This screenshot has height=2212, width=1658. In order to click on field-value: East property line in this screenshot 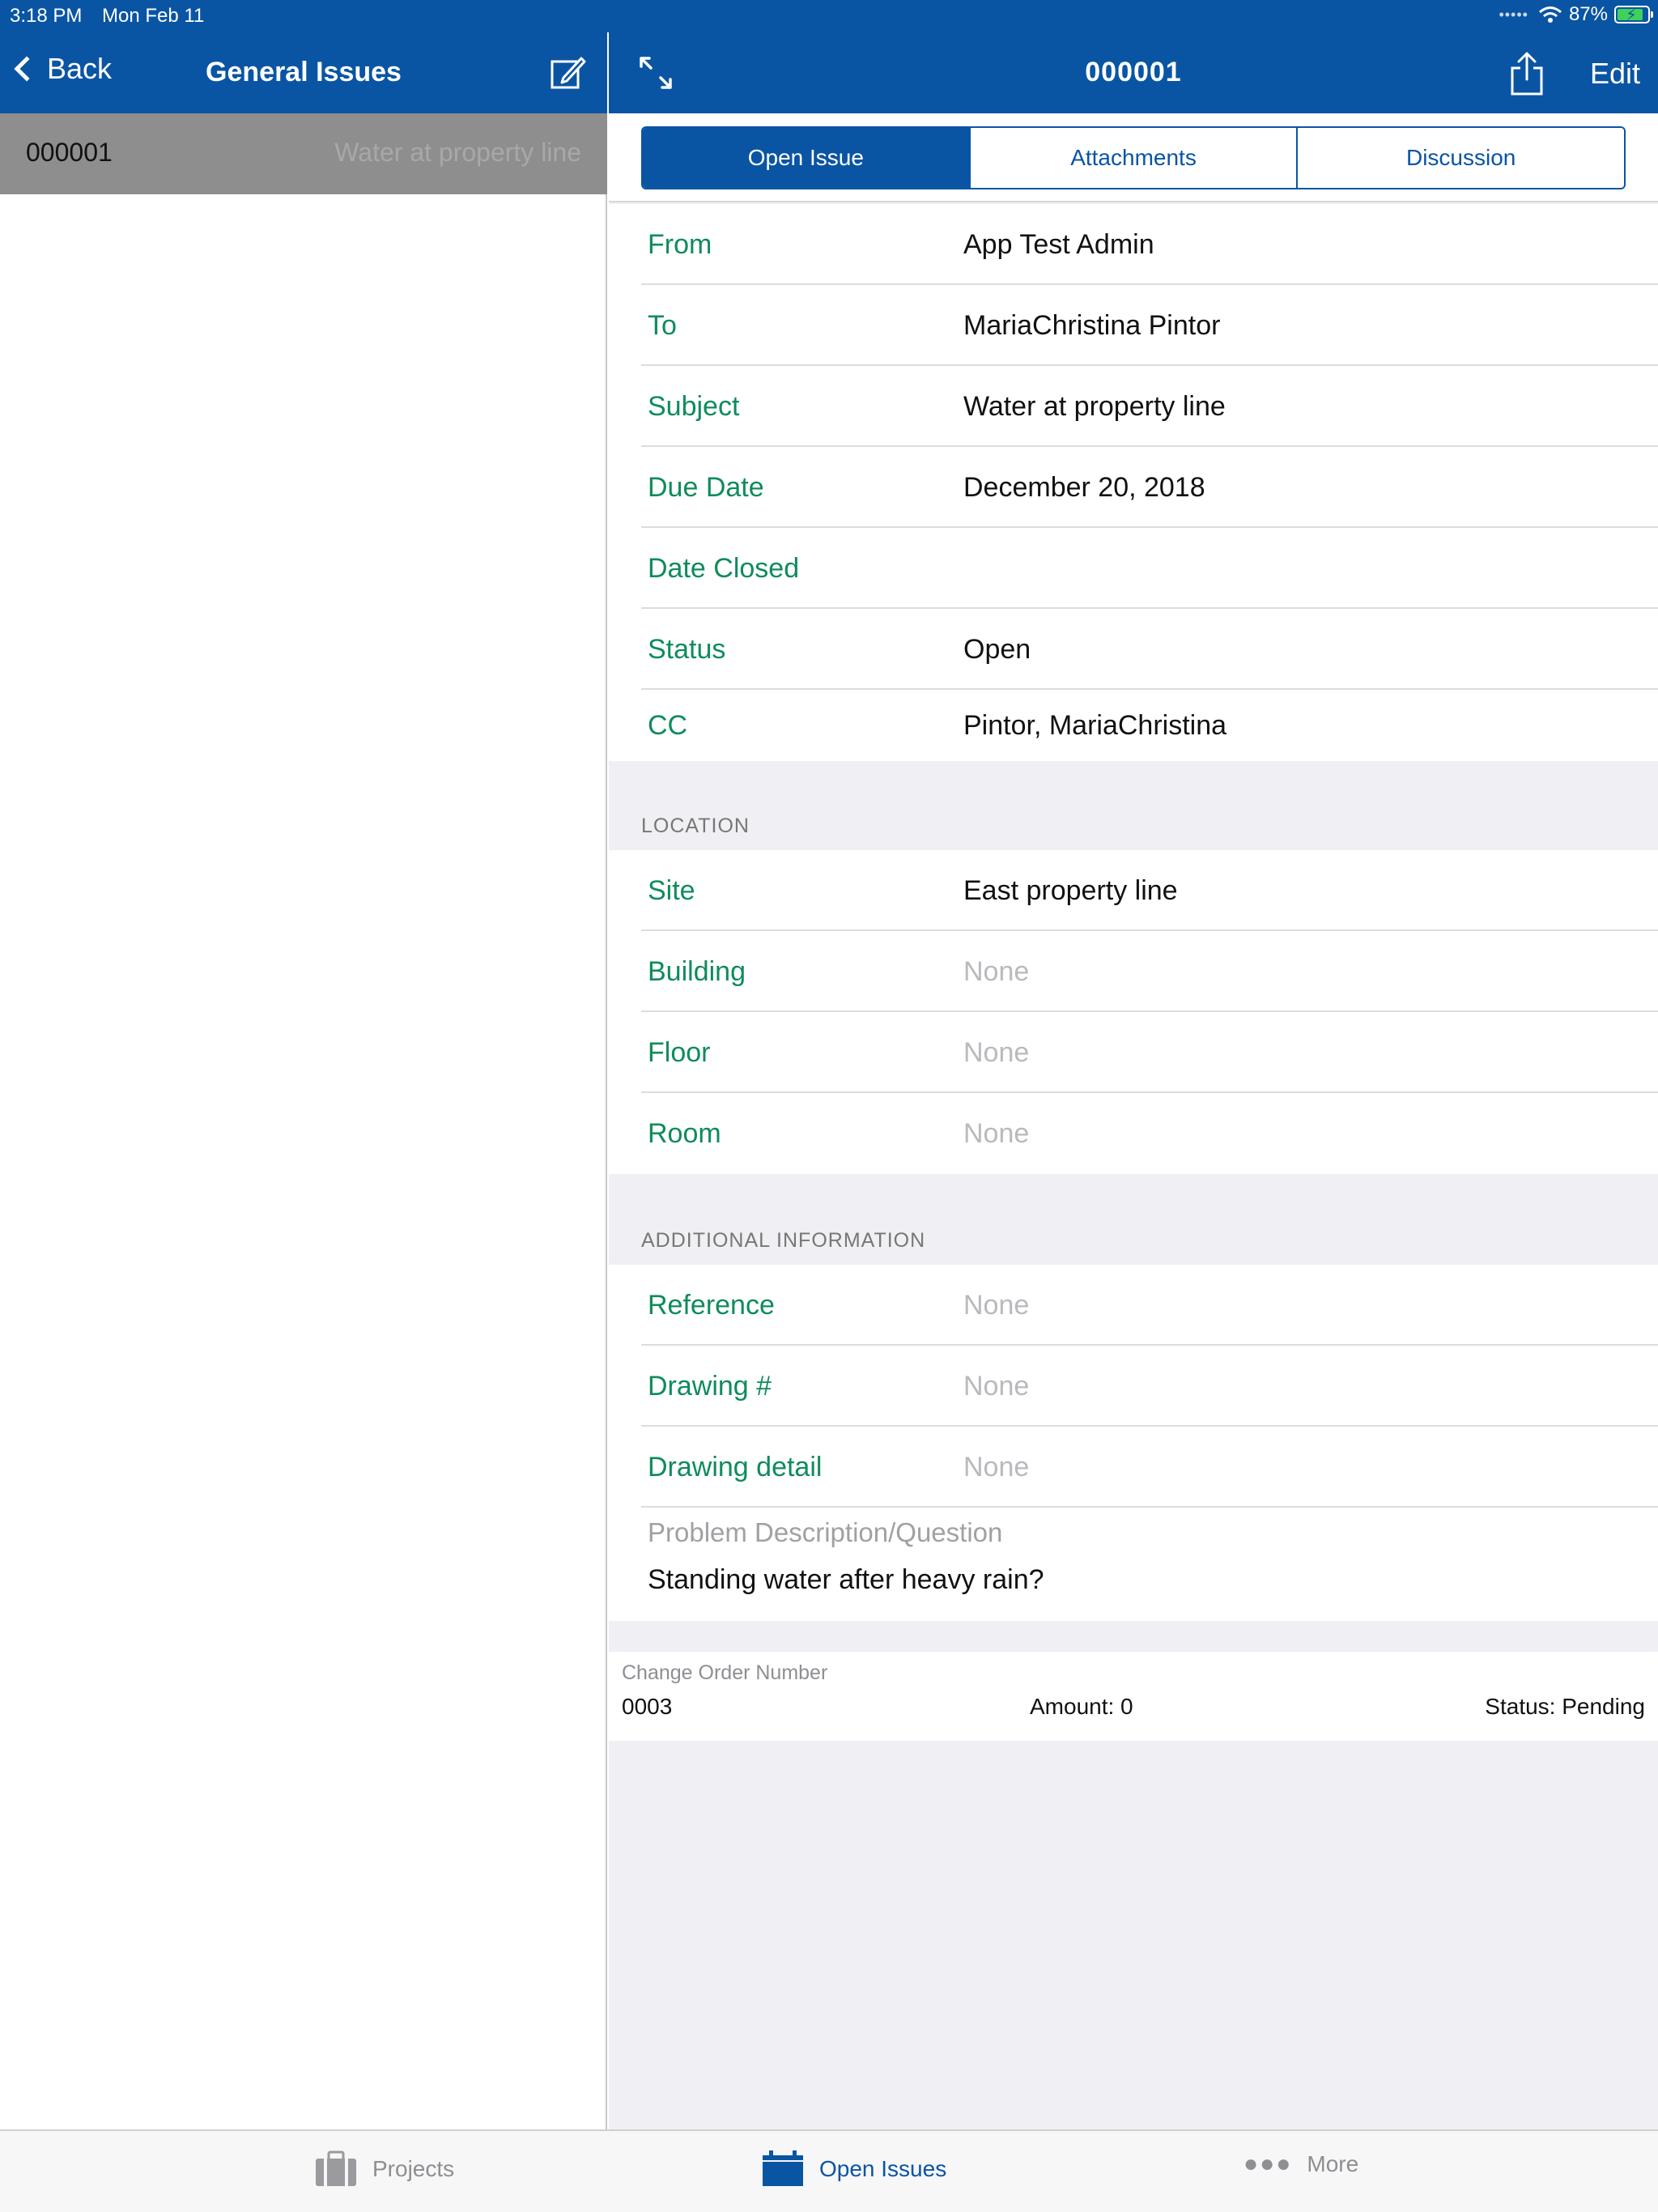, I will do `click(1070, 890)`.